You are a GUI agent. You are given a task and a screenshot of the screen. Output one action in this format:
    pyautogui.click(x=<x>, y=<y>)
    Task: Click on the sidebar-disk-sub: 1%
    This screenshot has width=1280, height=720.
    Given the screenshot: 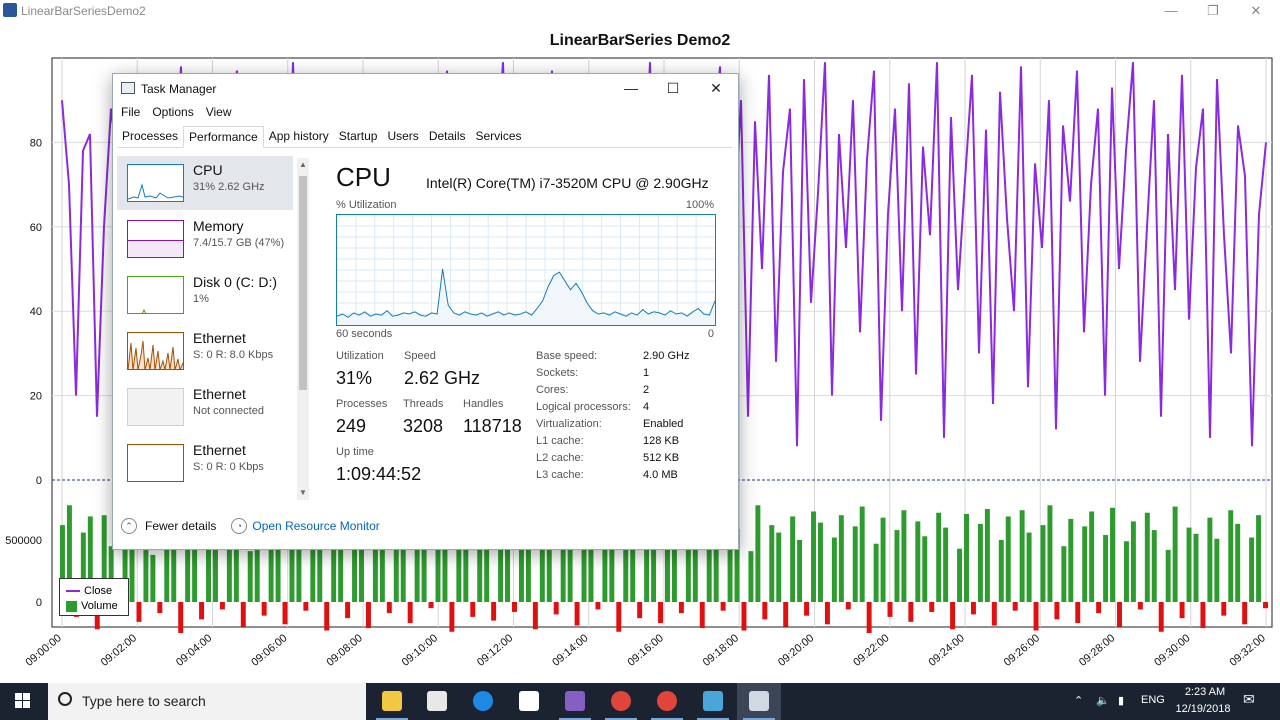 What is the action you would take?
    pyautogui.click(x=201, y=299)
    